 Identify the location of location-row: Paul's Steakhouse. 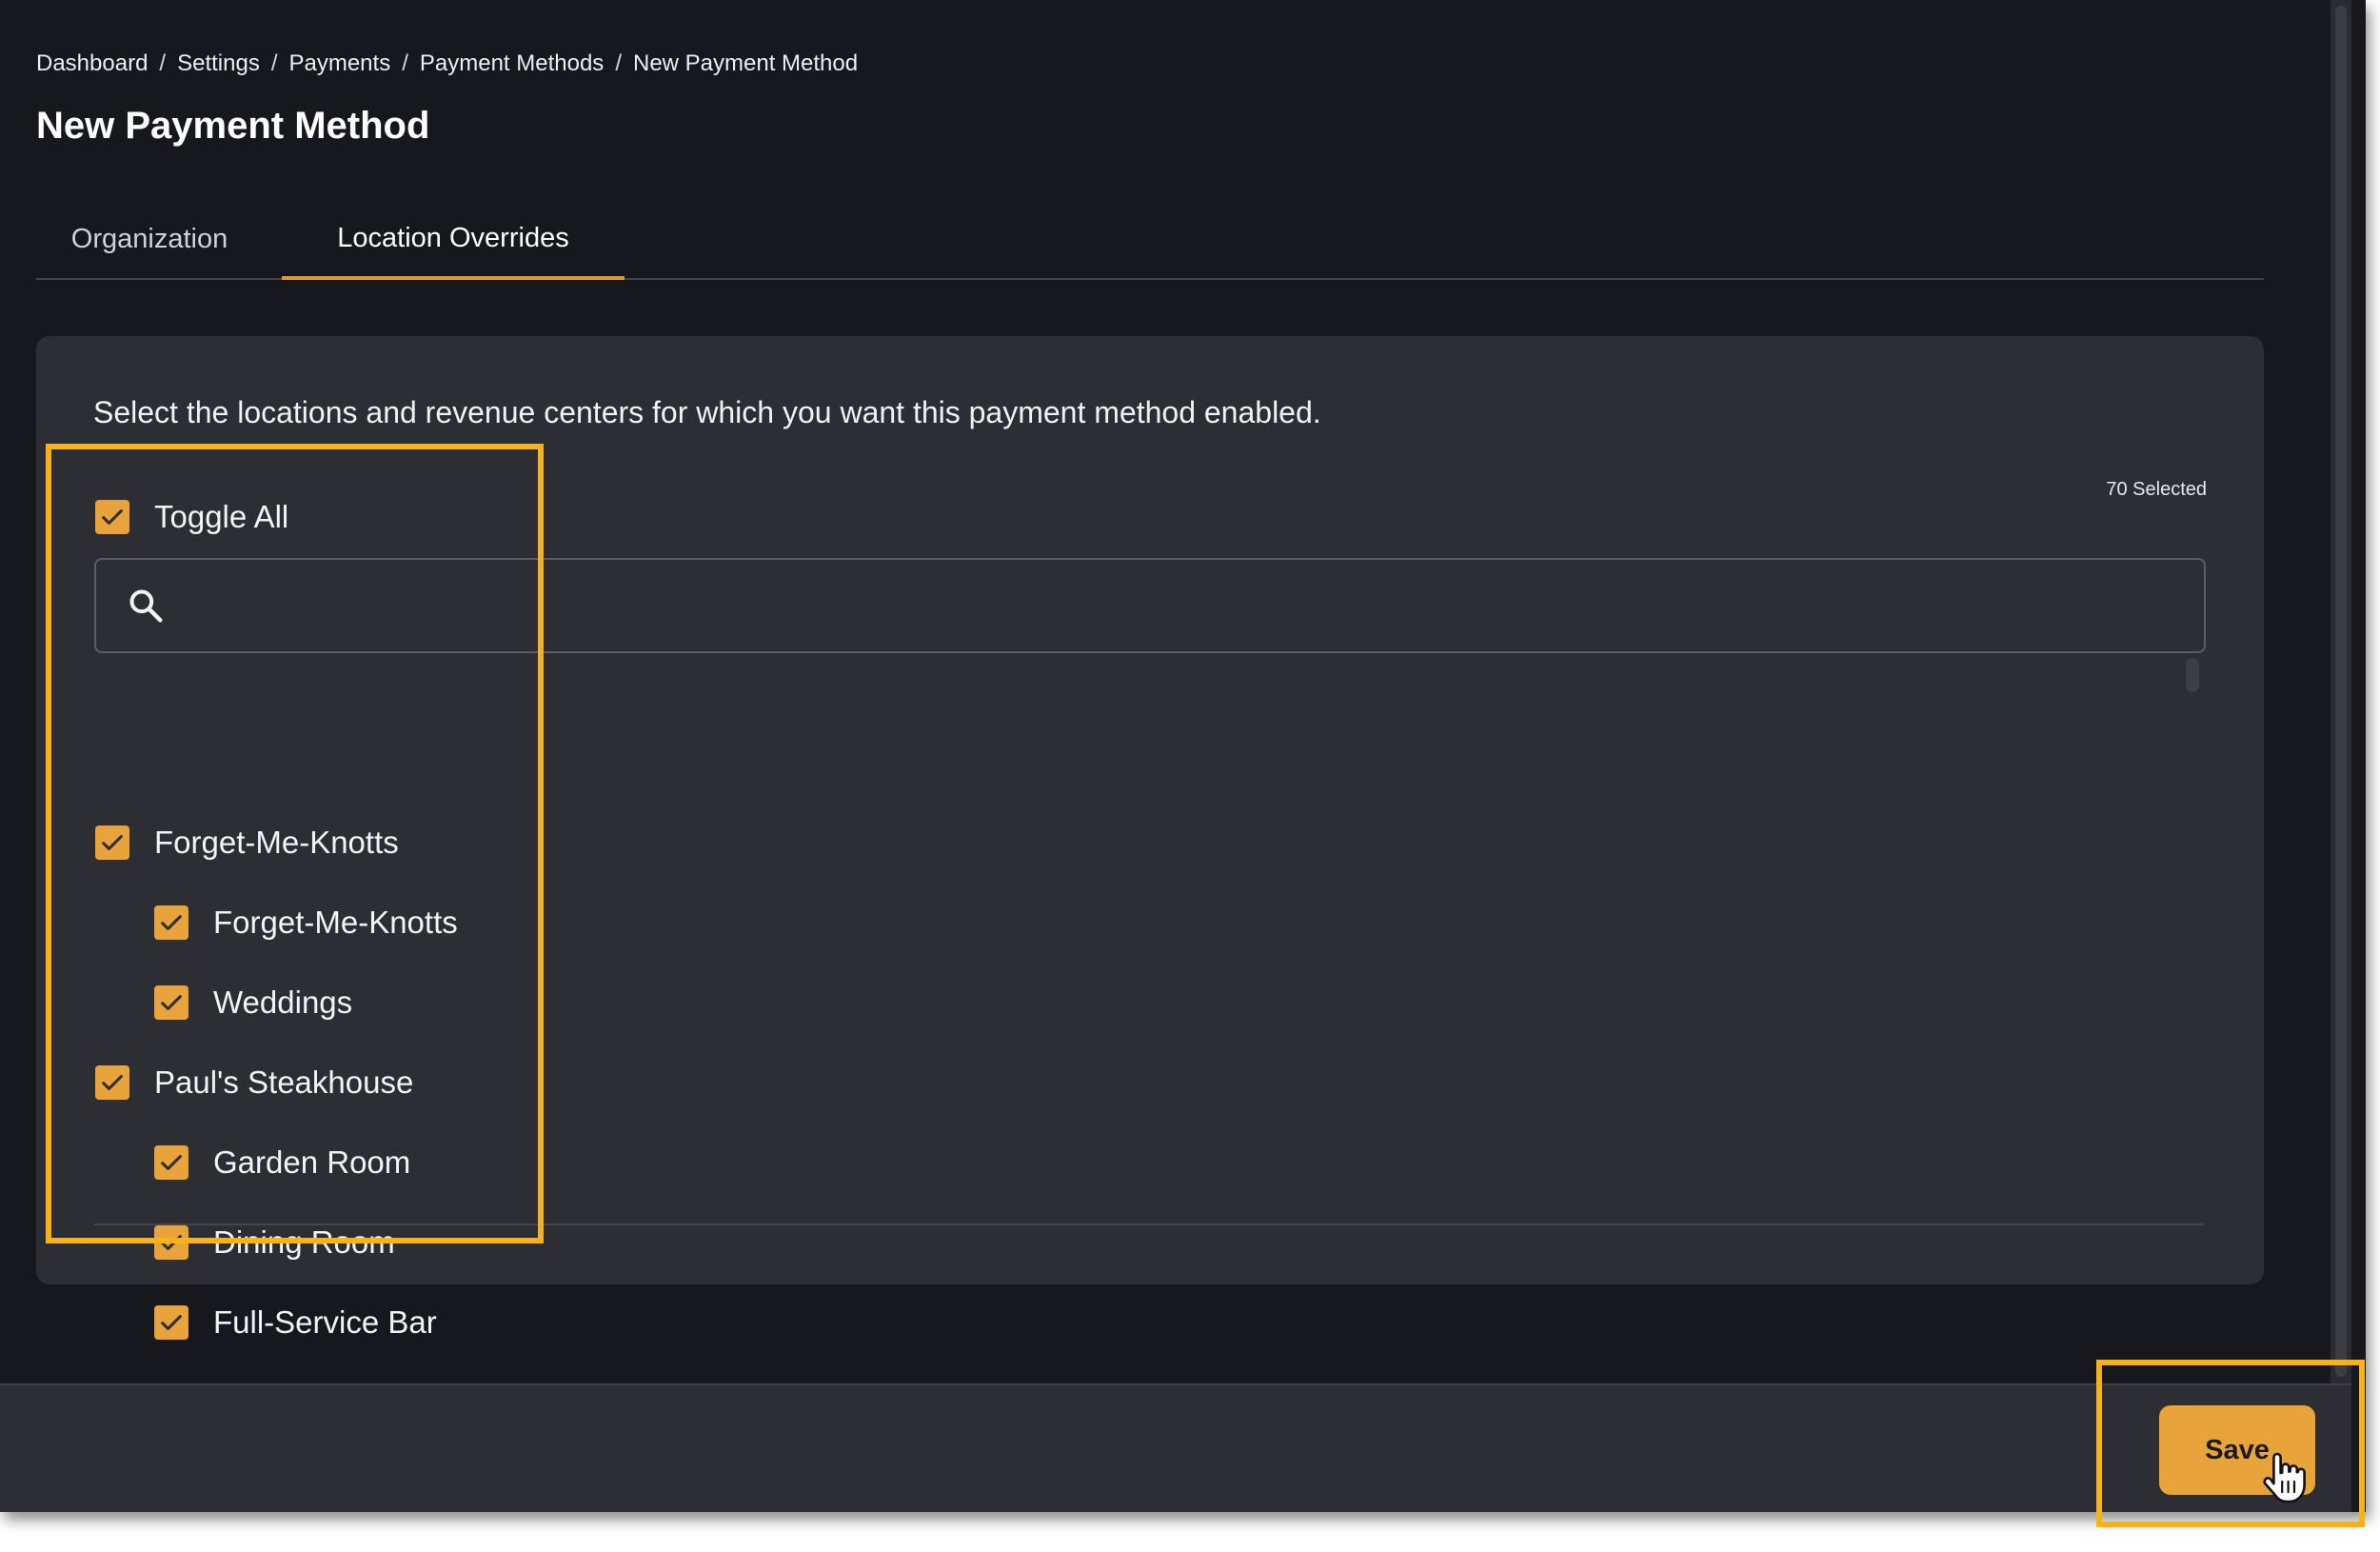
(254, 1083).